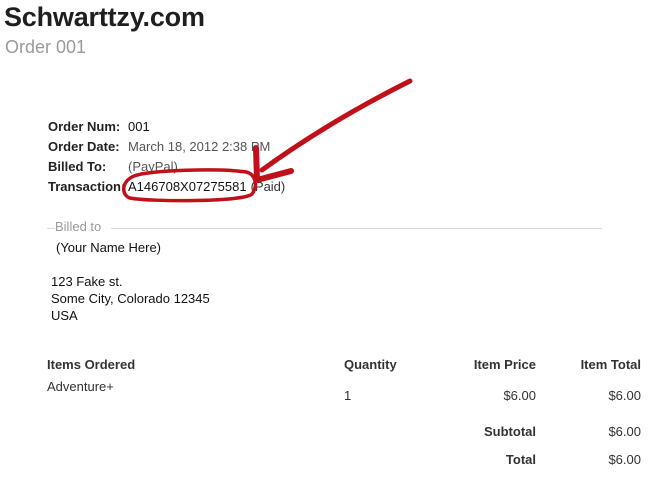 The width and height of the screenshot is (658, 481). I want to click on item-total-header: Item Total, so click(610, 364).